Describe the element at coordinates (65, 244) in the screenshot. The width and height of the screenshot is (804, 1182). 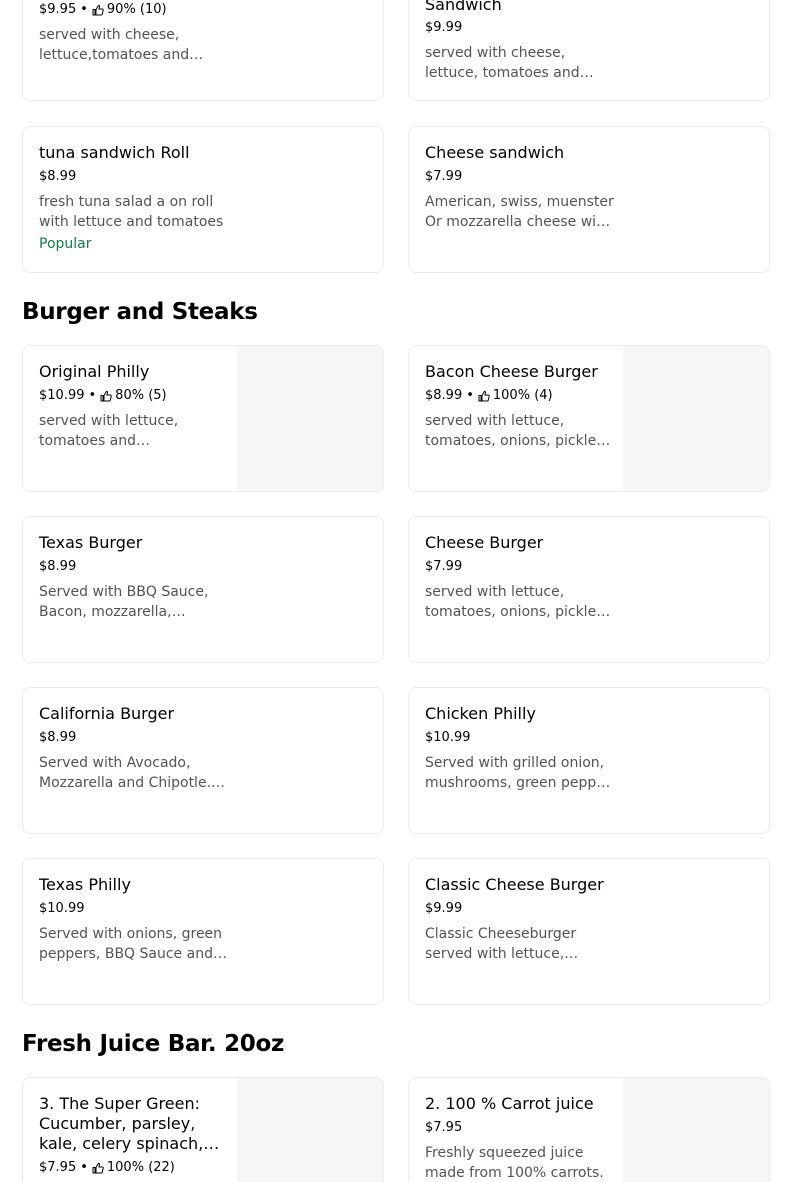
I see `popular-badge: Popular` at that location.